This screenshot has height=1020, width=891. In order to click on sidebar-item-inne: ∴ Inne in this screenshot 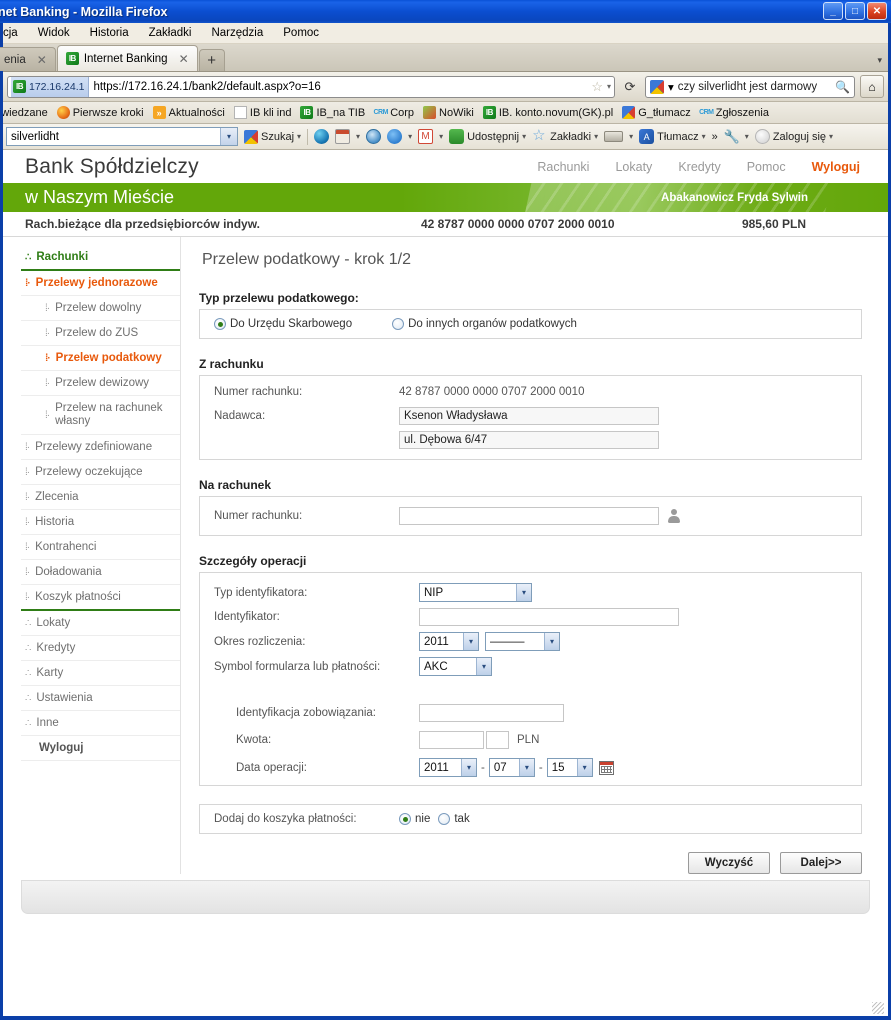, I will do `click(100, 723)`.